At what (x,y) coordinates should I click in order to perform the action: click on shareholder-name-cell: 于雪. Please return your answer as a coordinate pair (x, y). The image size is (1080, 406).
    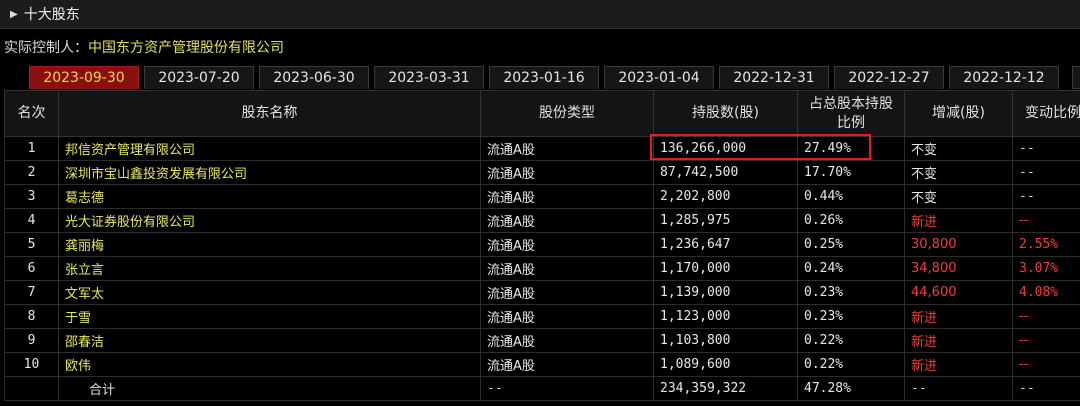
    Looking at the image, I should click on (269, 316).